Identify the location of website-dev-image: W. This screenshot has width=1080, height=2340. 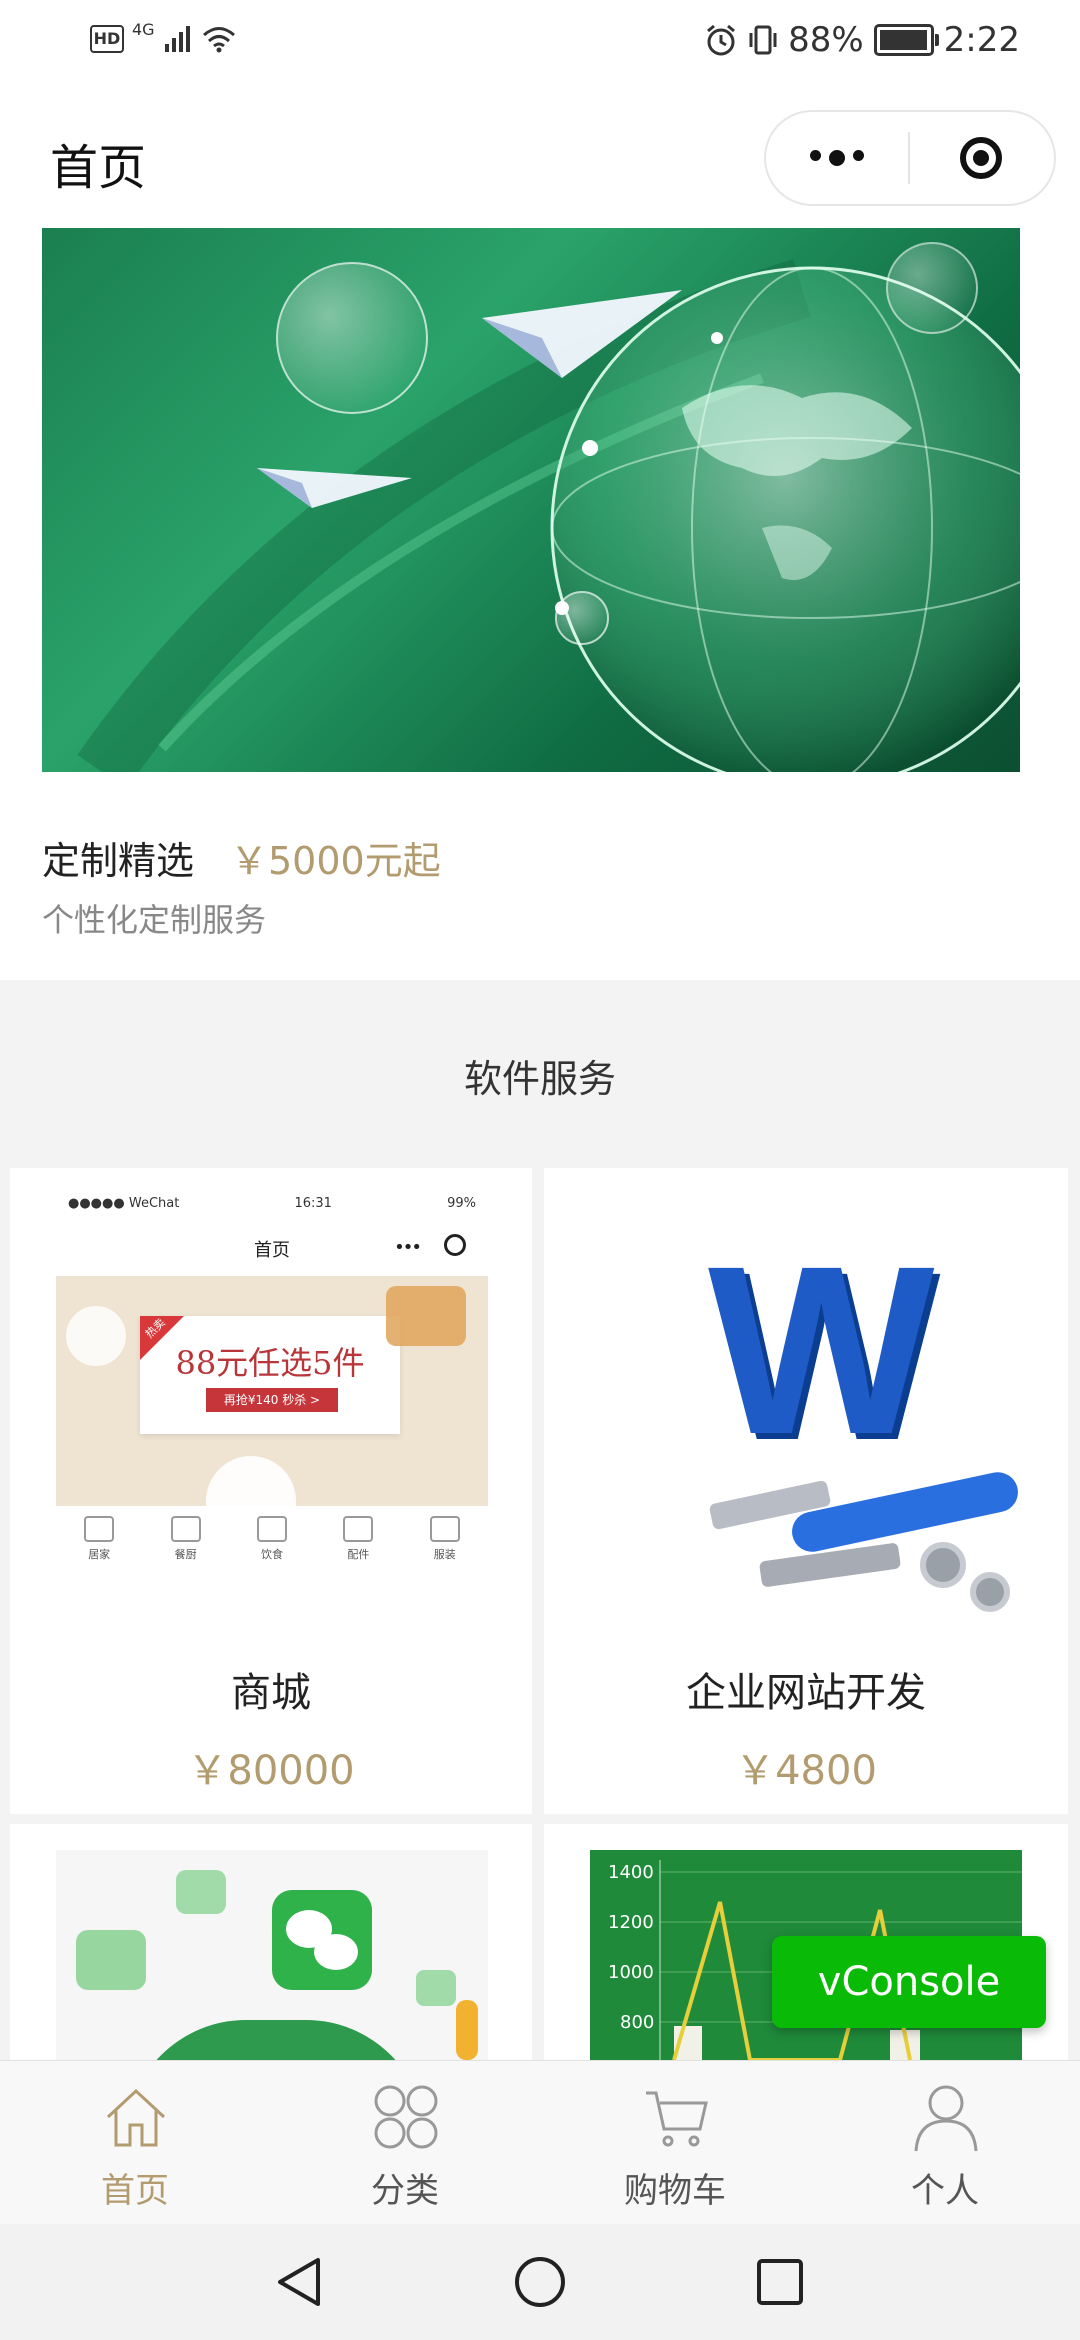
(806, 1408).